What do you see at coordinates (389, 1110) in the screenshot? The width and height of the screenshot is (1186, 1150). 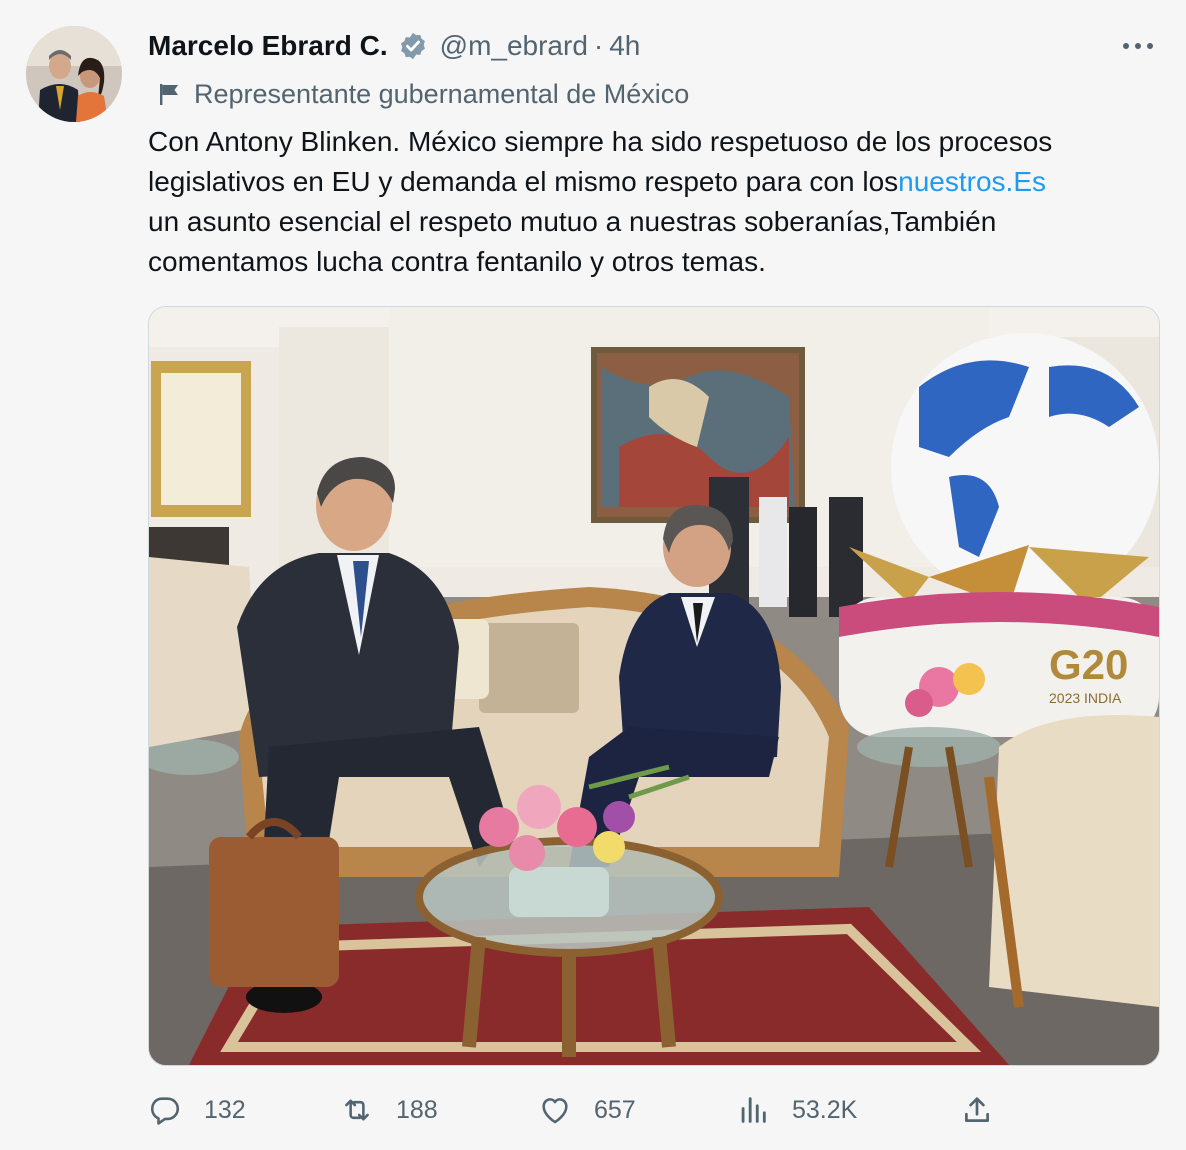 I see `repost-button: 188` at bounding box center [389, 1110].